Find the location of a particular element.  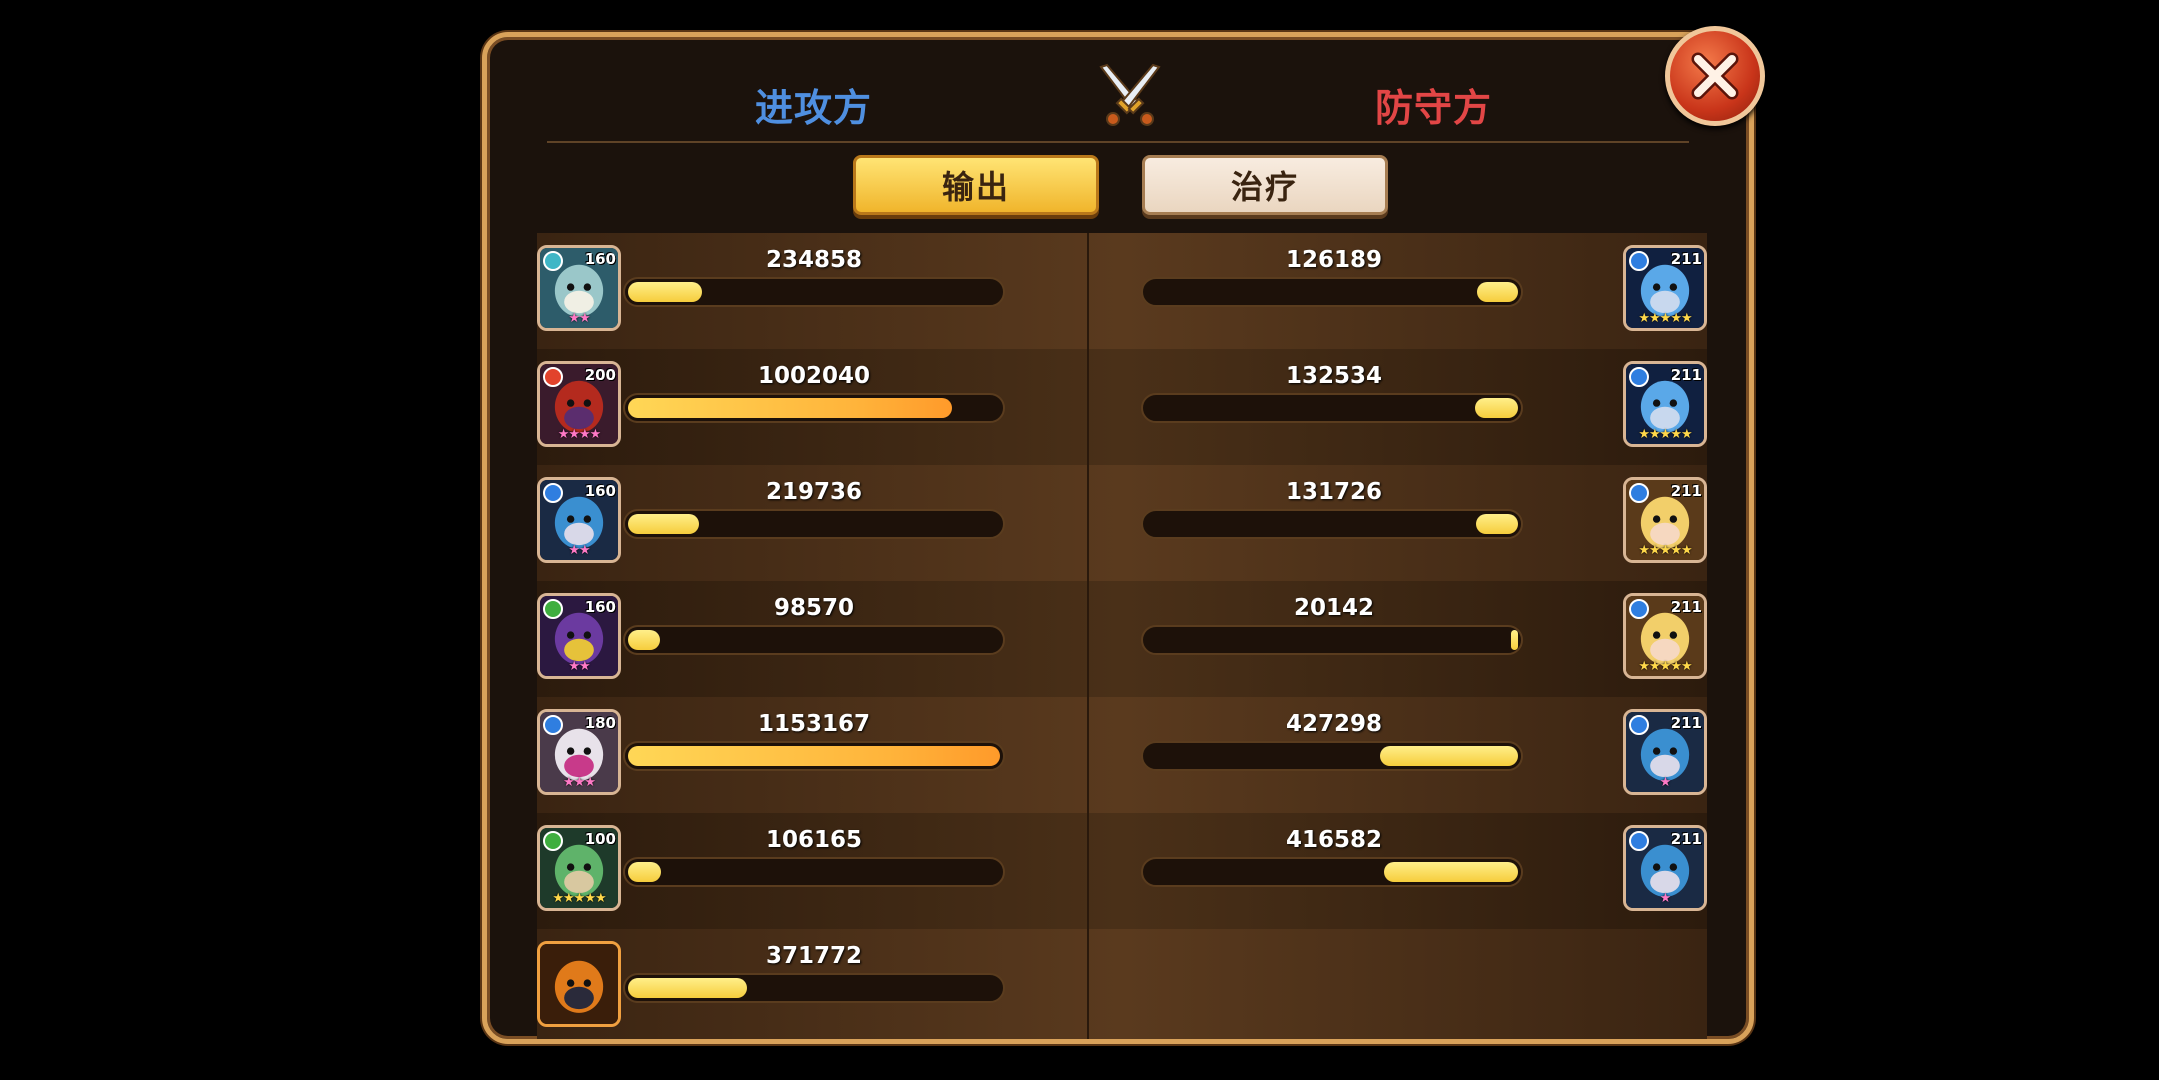

damage-value: 219736 is located at coordinates (814, 492).